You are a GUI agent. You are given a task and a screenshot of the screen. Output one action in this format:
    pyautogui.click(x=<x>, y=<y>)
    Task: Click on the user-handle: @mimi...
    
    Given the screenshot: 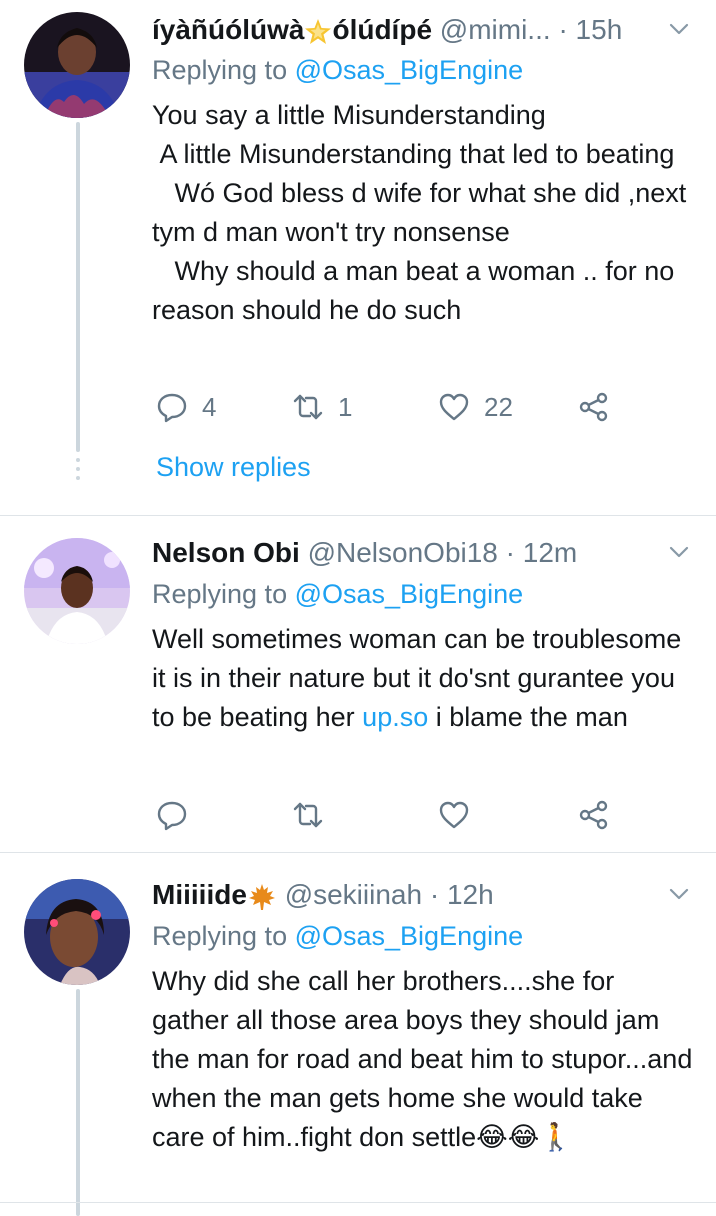 What is the action you would take?
    pyautogui.click(x=495, y=29)
    